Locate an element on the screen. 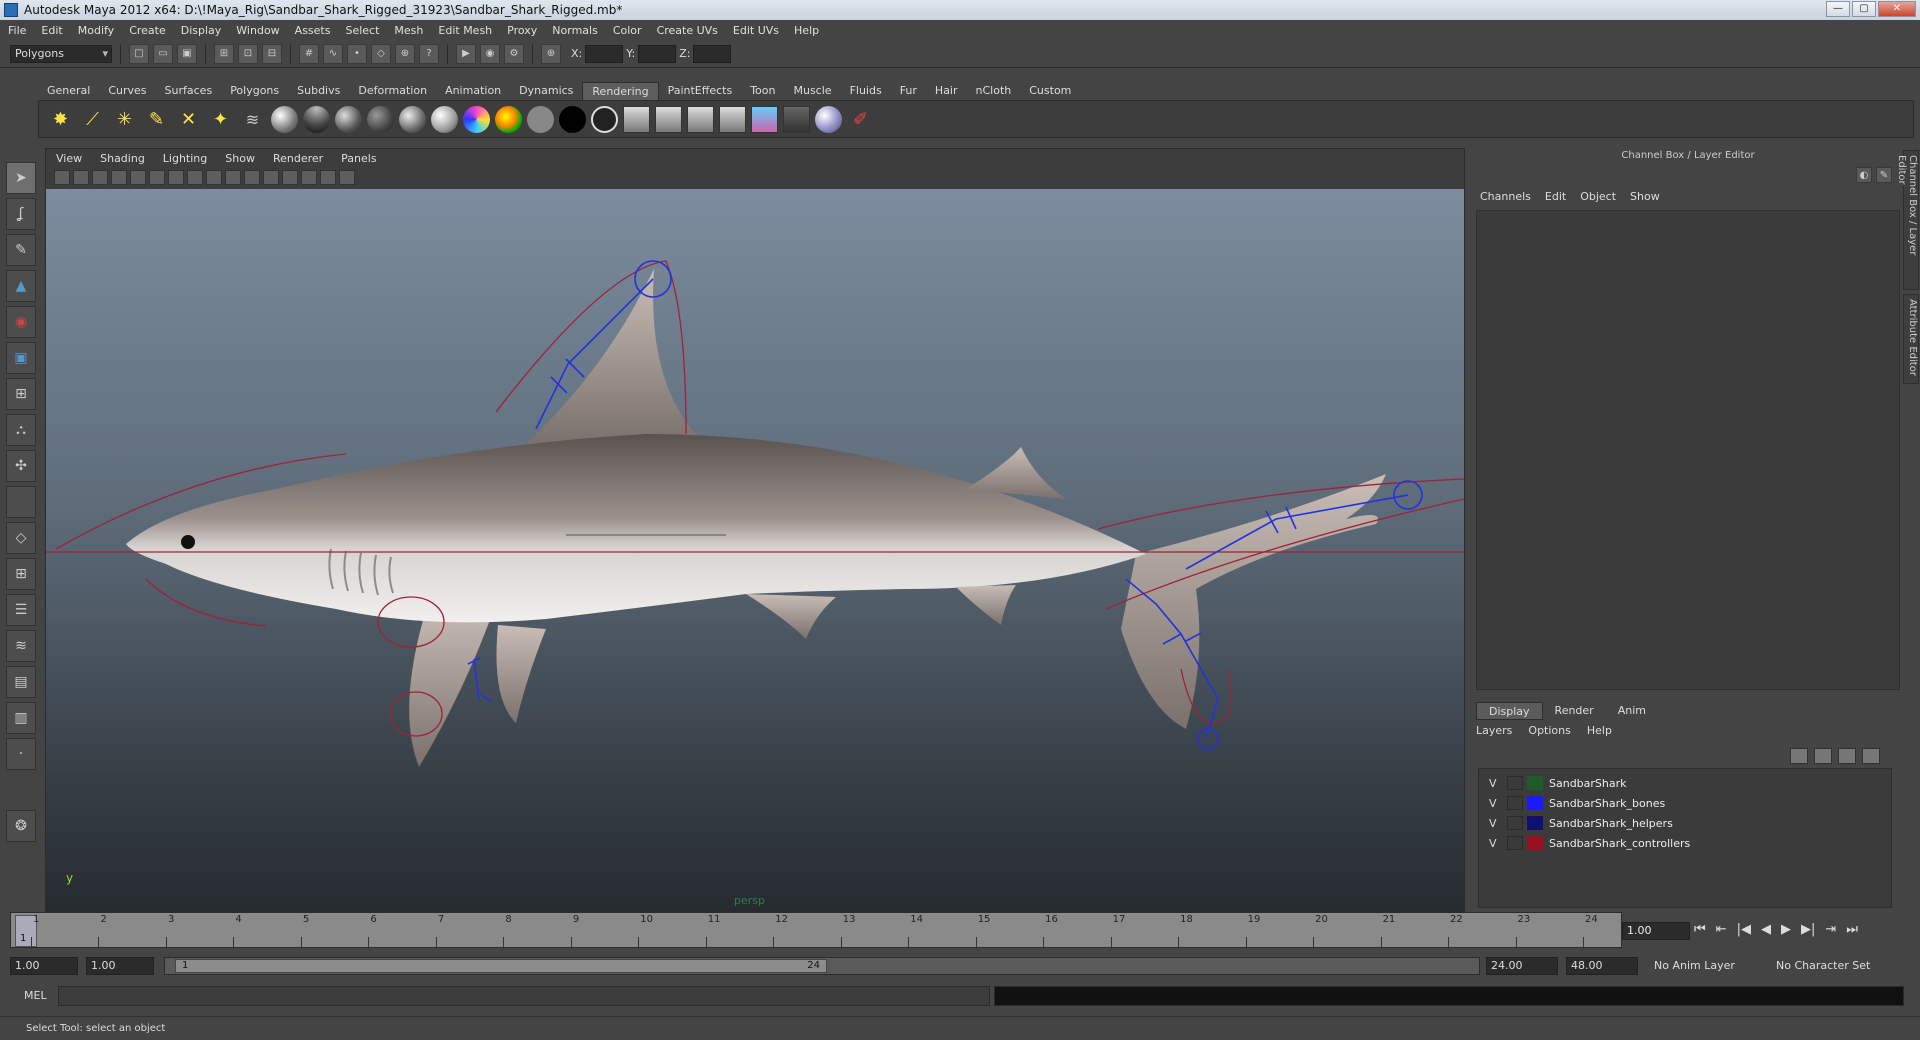 The width and height of the screenshot is (1920, 1040). shading-map-icon is located at coordinates (508, 119).